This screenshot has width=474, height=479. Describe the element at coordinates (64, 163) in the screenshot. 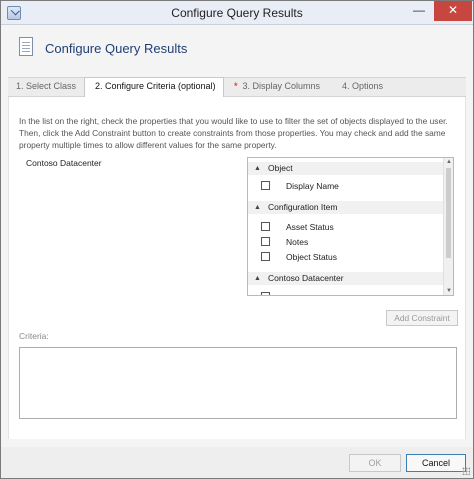

I see `class-label: Contoso Datacenter` at that location.